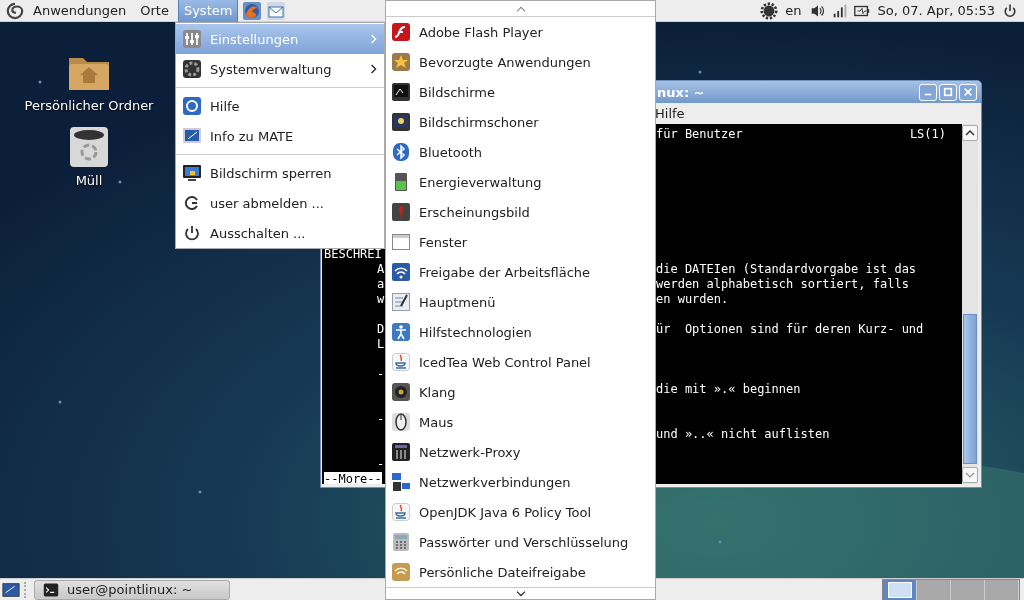 The width and height of the screenshot is (1024, 600). What do you see at coordinates (154, 11) in the screenshot?
I see `panel-menu: Orte` at bounding box center [154, 11].